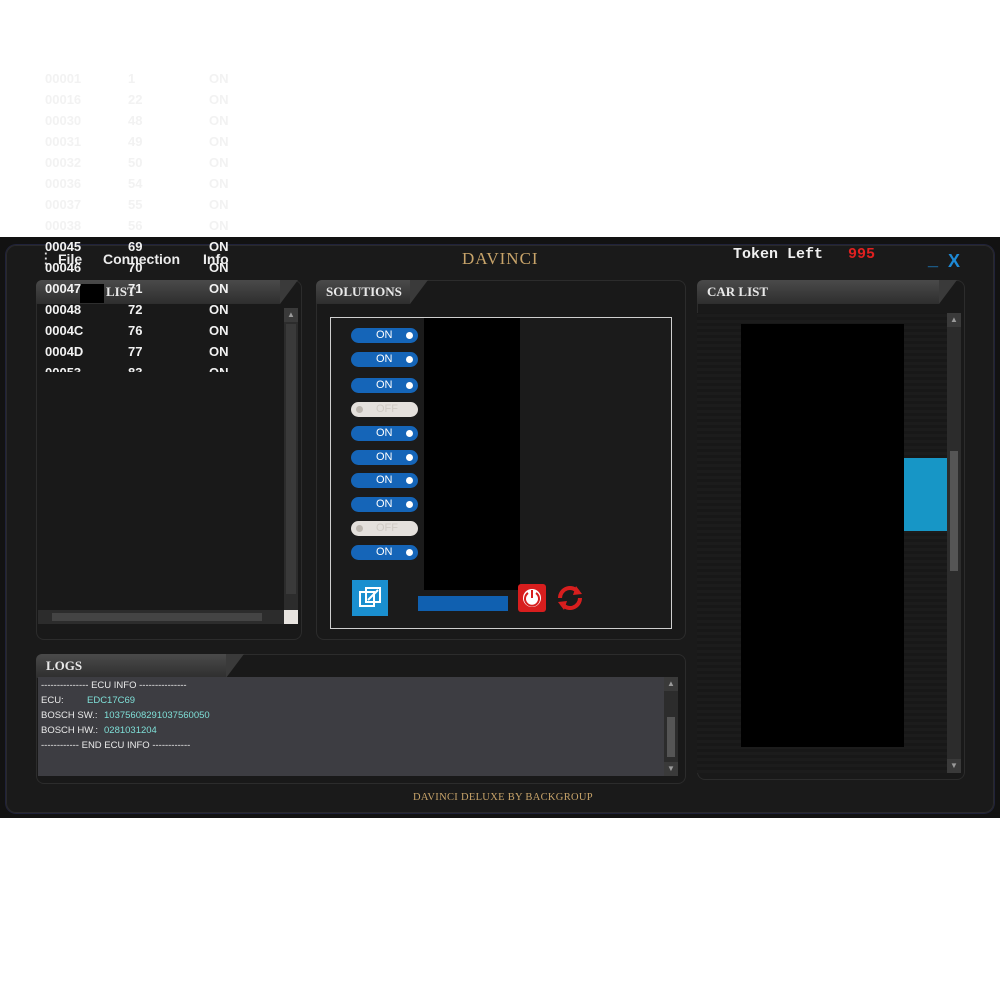 This screenshot has height=1000, width=1000. What do you see at coordinates (63, 204) in the screenshot?
I see `list-item-id: 00037` at bounding box center [63, 204].